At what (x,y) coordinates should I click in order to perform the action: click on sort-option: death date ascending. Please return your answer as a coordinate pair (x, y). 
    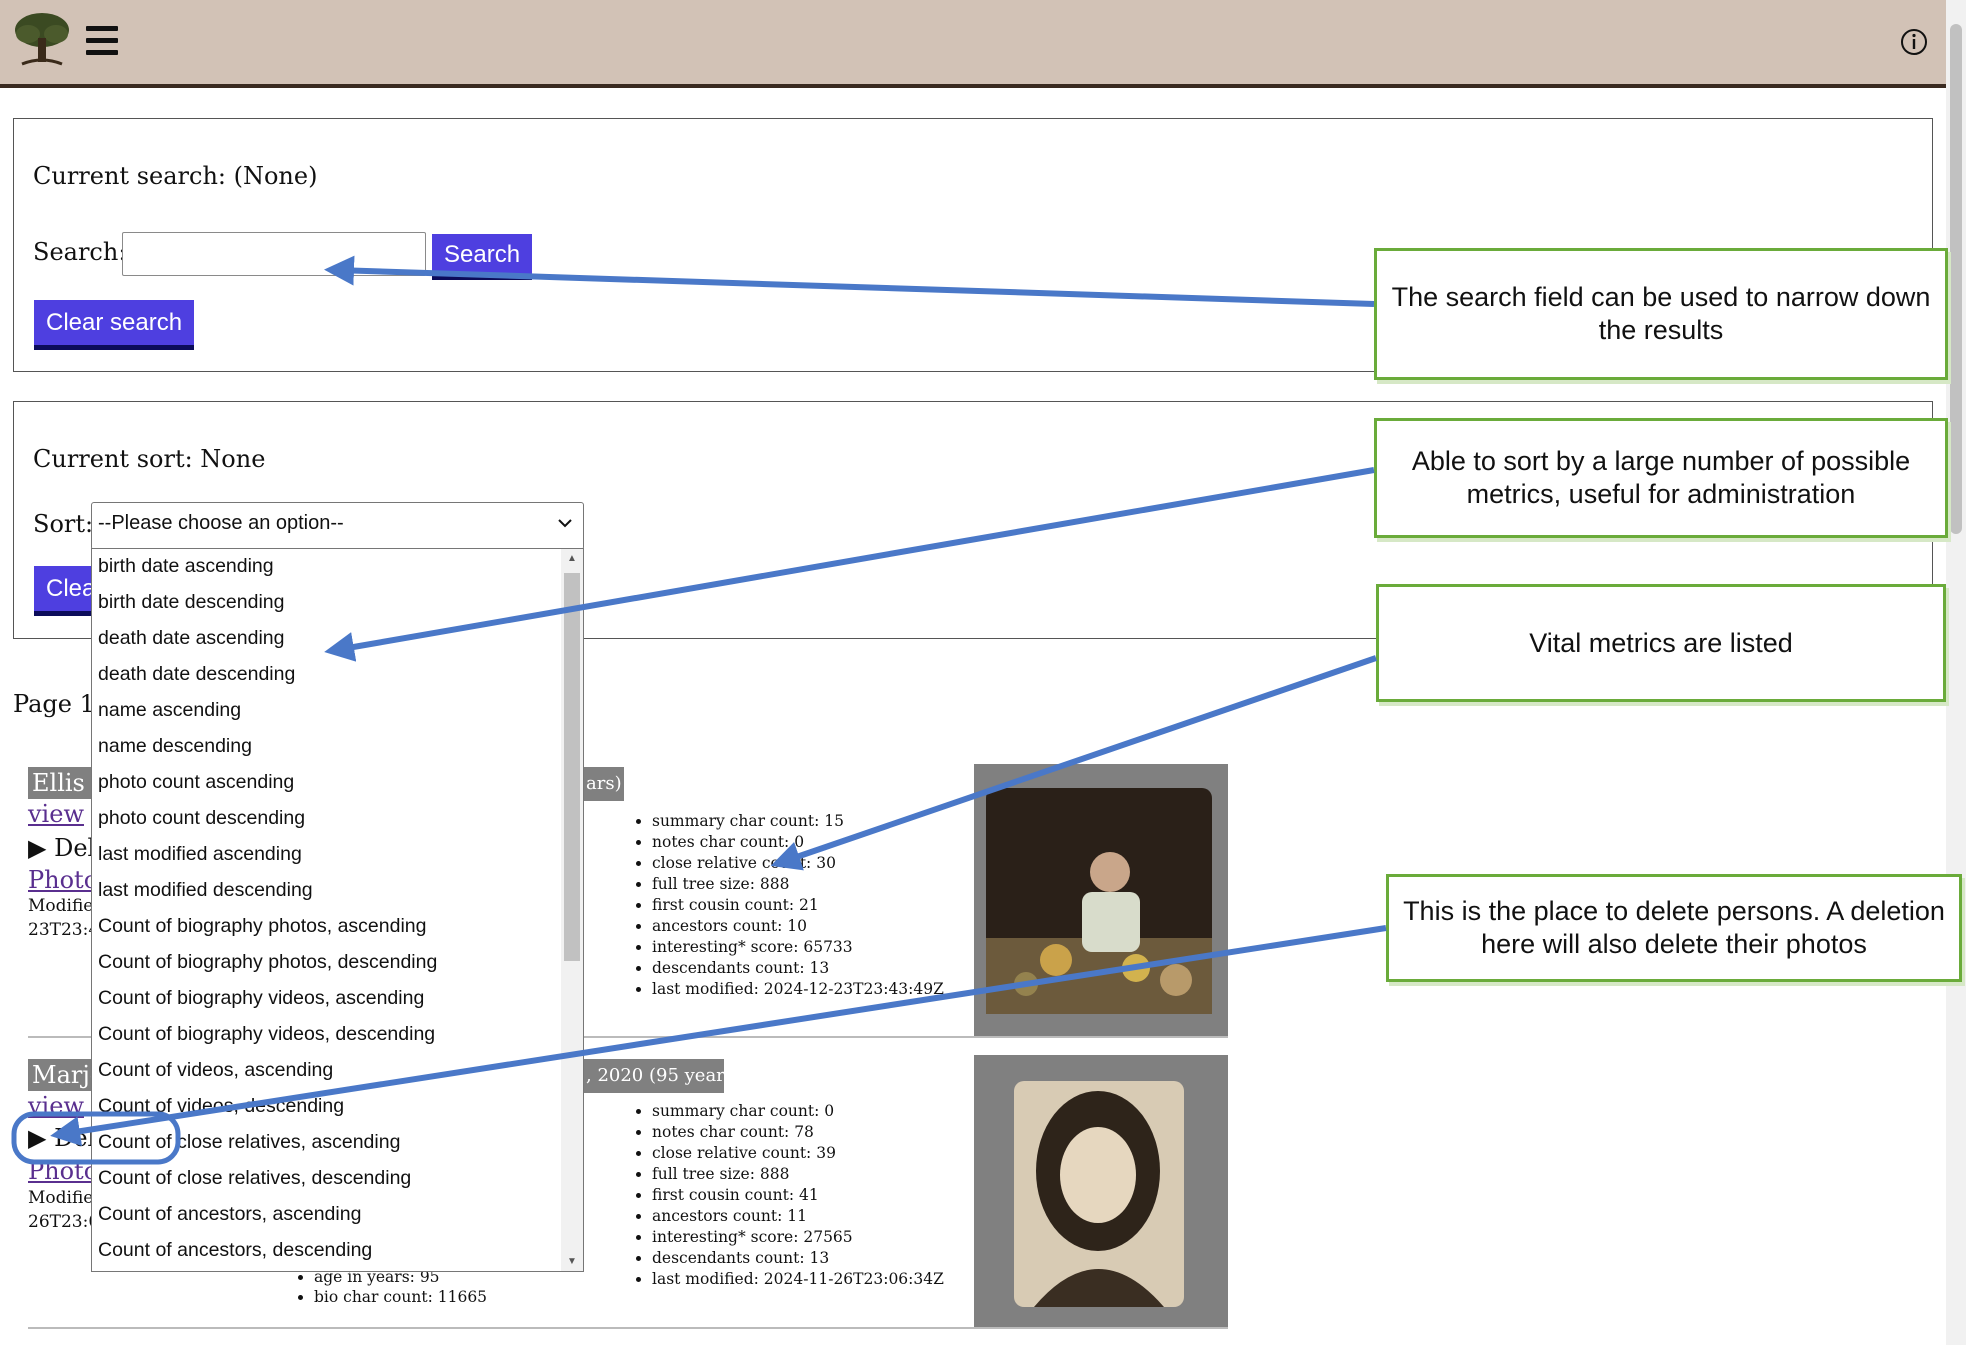
    Looking at the image, I should click on (337, 639).